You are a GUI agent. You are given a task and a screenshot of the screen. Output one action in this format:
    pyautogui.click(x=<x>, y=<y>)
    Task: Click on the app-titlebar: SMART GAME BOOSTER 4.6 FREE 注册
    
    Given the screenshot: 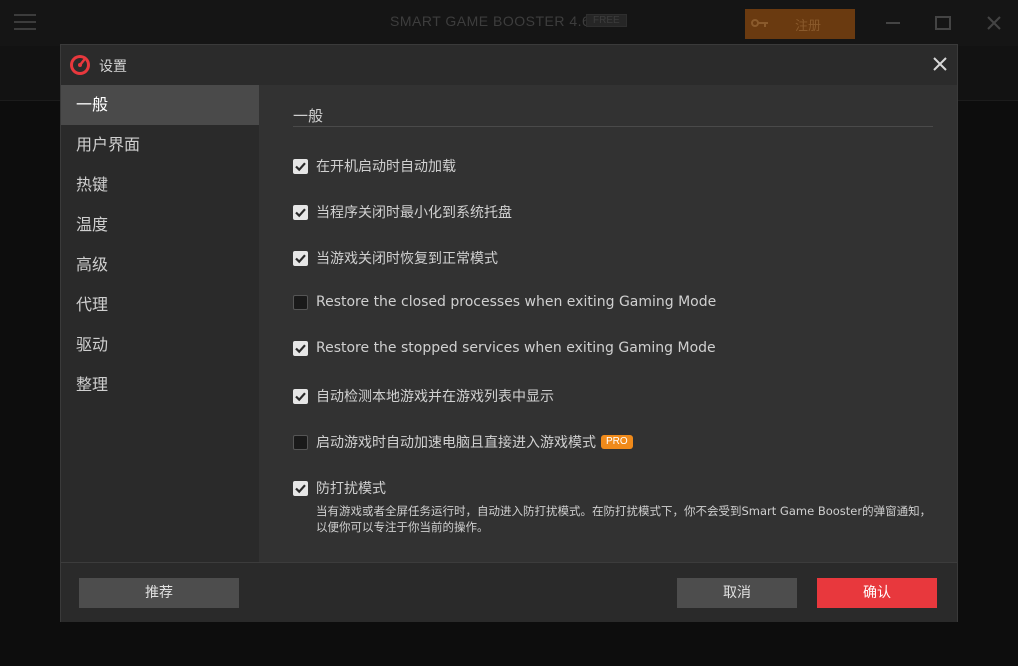 What is the action you would take?
    pyautogui.click(x=509, y=23)
    